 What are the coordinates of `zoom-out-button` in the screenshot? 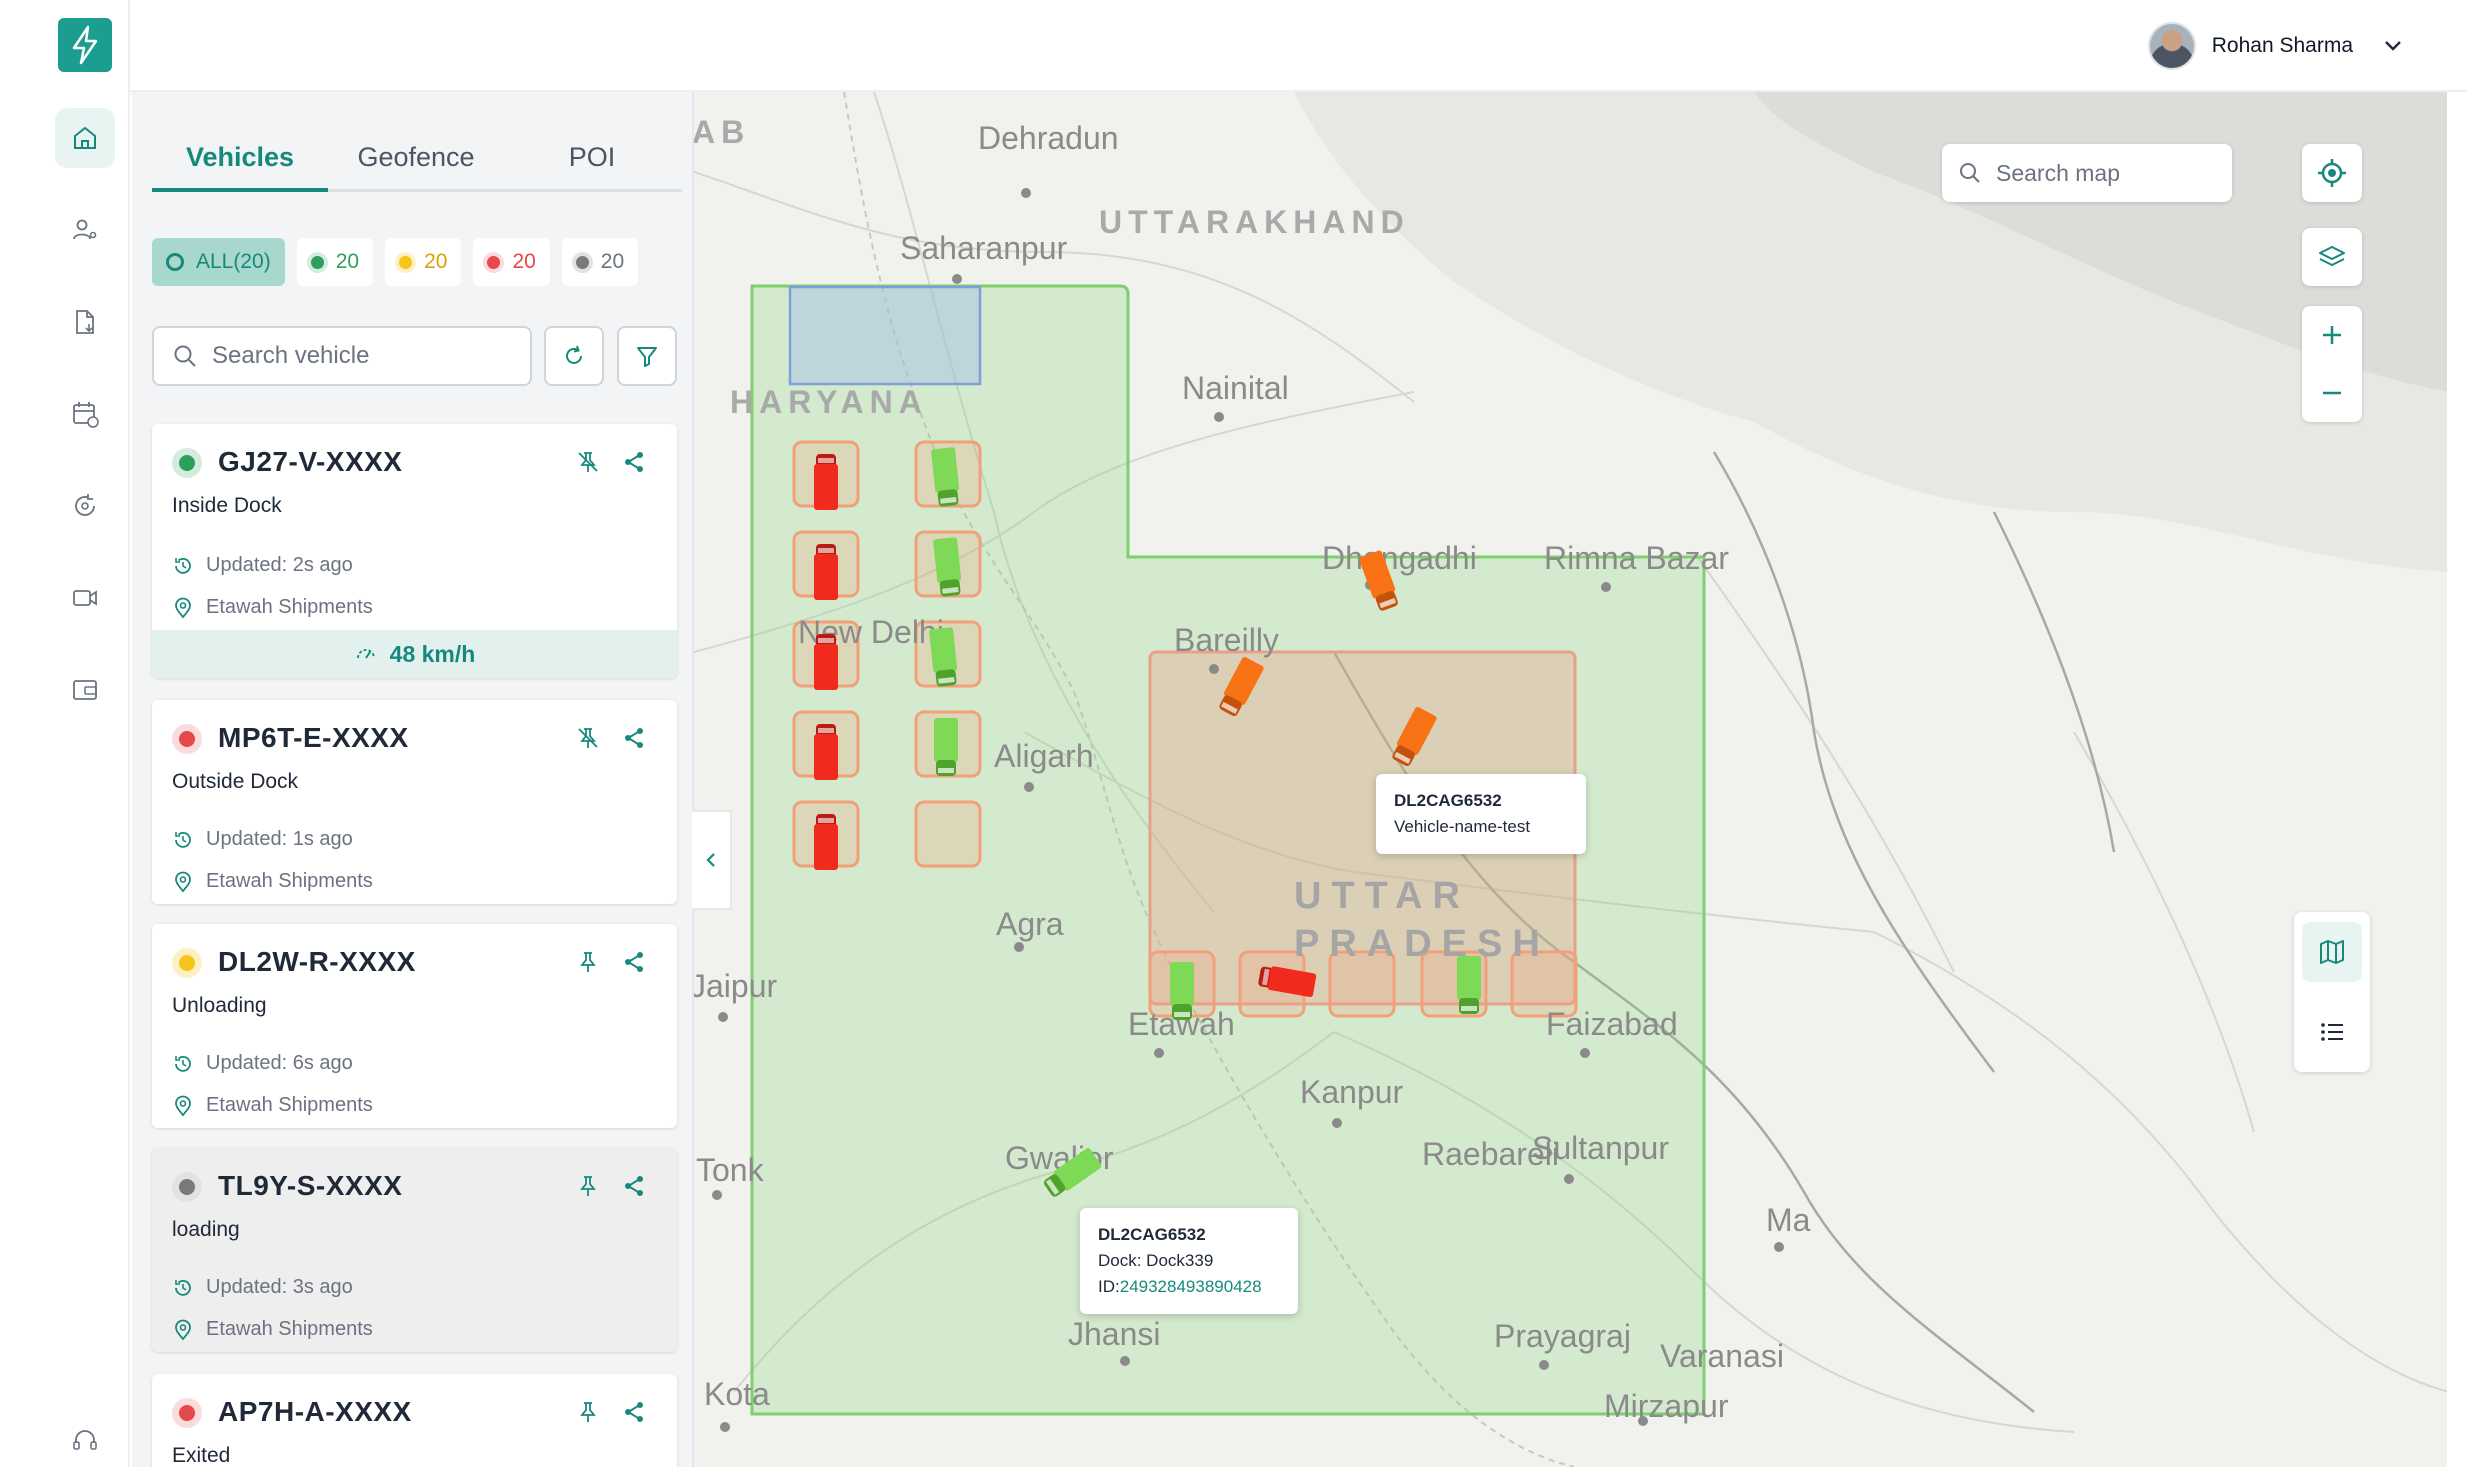 It's located at (2332, 393).